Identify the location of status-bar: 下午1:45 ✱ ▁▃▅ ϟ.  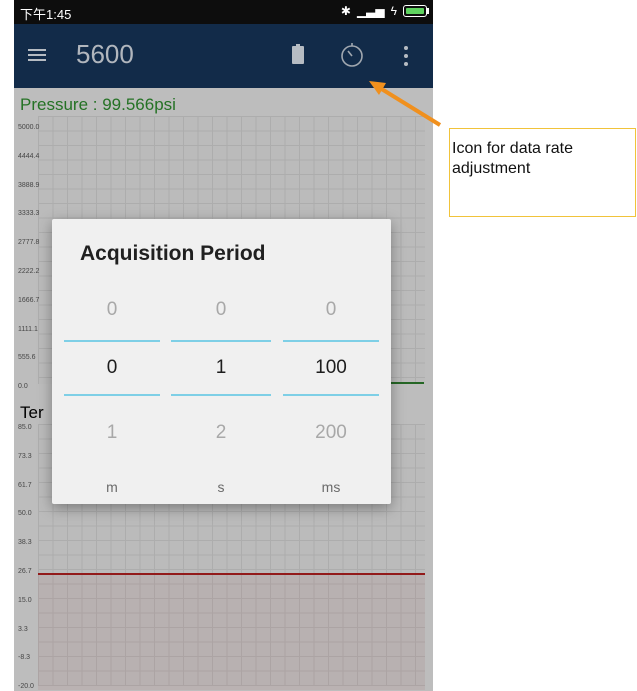
(223, 12).